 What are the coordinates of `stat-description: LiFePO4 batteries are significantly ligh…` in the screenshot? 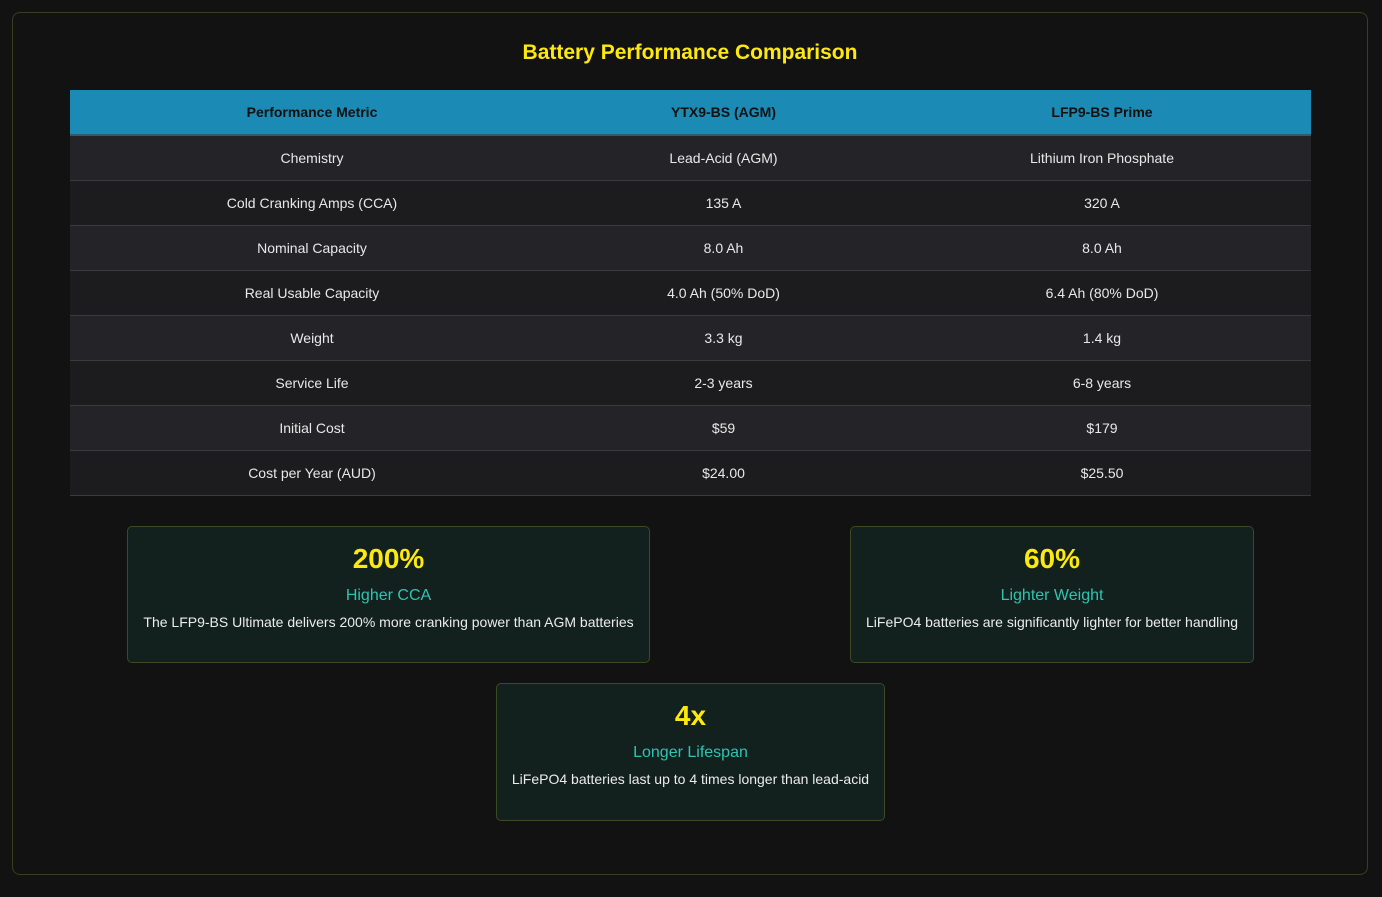 It's located at (1052, 622).